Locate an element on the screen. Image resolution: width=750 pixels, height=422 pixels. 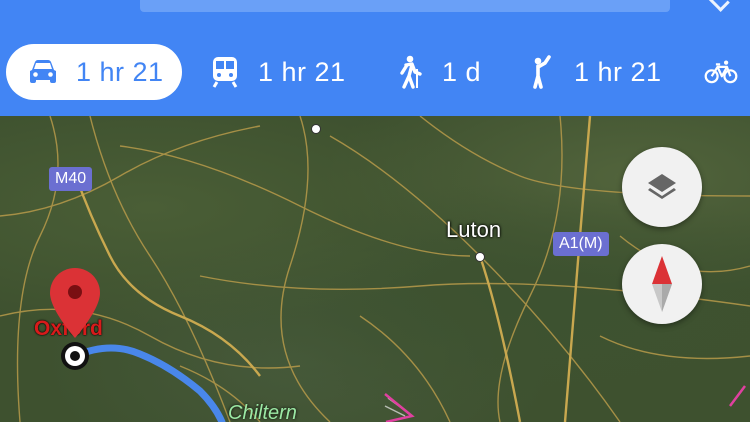
mode-tab-cycle is located at coordinates (727, 72).